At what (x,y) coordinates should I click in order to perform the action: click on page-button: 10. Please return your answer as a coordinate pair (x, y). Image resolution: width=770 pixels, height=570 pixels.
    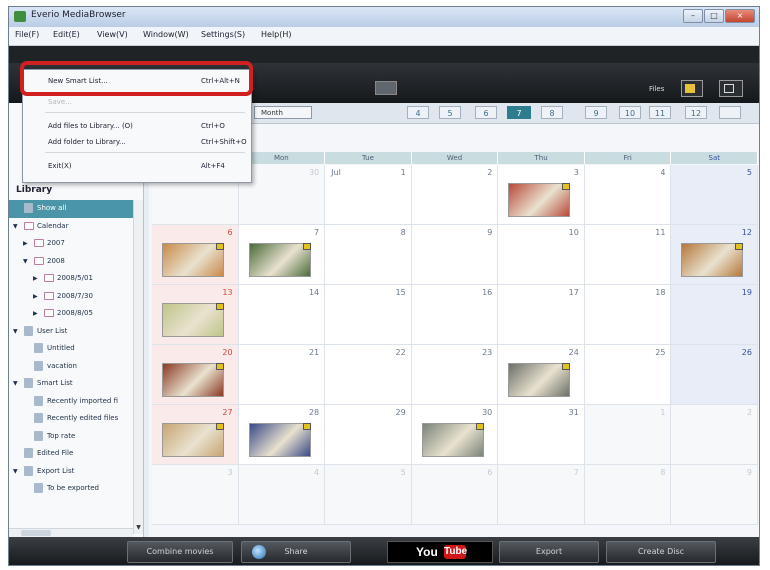
    Looking at the image, I should click on (630, 112).